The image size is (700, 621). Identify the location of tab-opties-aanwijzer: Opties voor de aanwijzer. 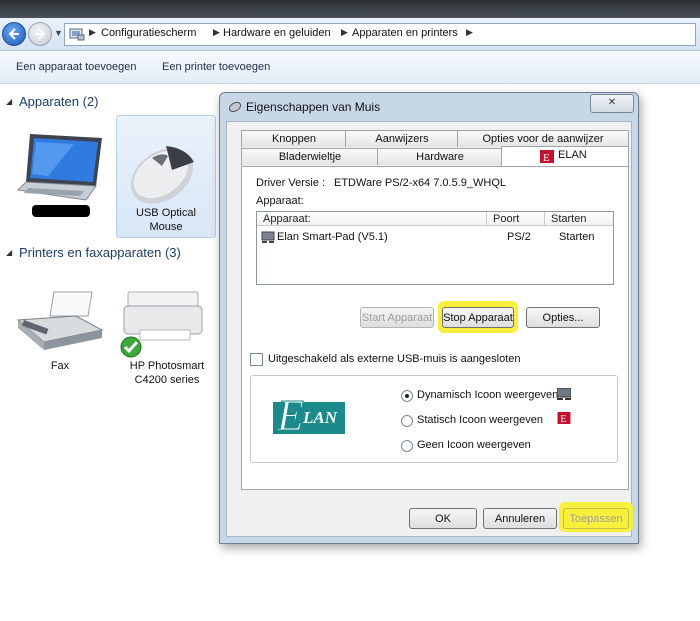
(543, 138).